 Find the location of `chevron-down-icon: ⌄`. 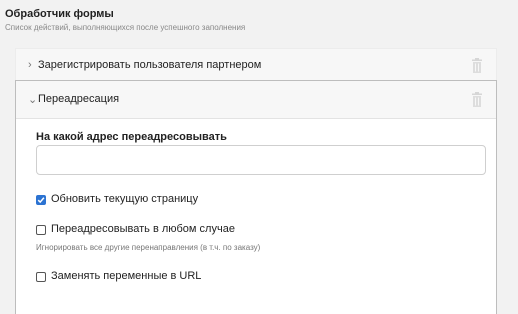

chevron-down-icon: ⌄ is located at coordinates (33, 99).